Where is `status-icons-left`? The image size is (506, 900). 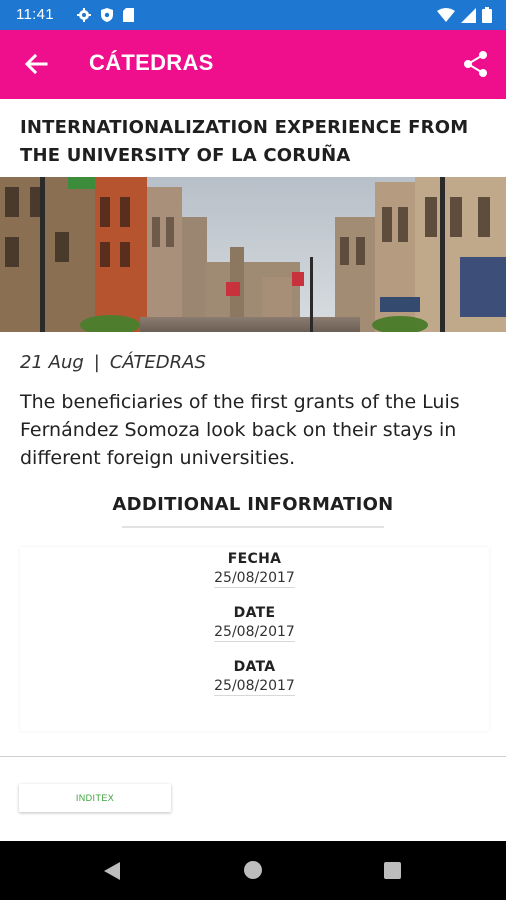 status-icons-left is located at coordinates (105, 15).